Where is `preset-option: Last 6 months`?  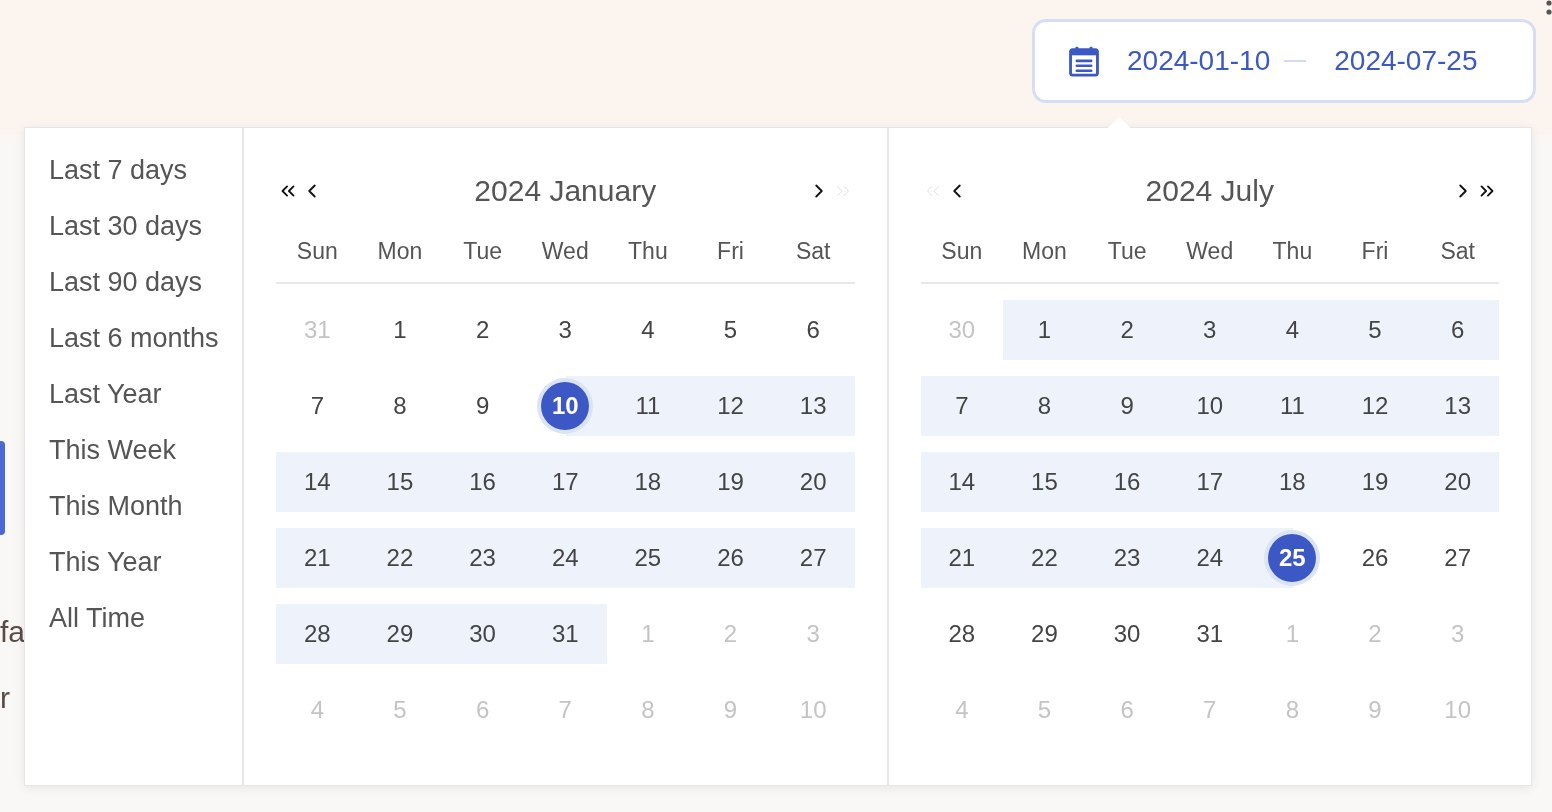
preset-option: Last 6 months is located at coordinates (145, 346).